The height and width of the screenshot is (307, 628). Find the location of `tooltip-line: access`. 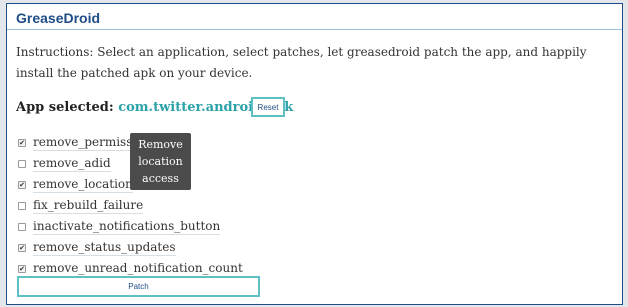

tooltip-line: access is located at coordinates (160, 178).